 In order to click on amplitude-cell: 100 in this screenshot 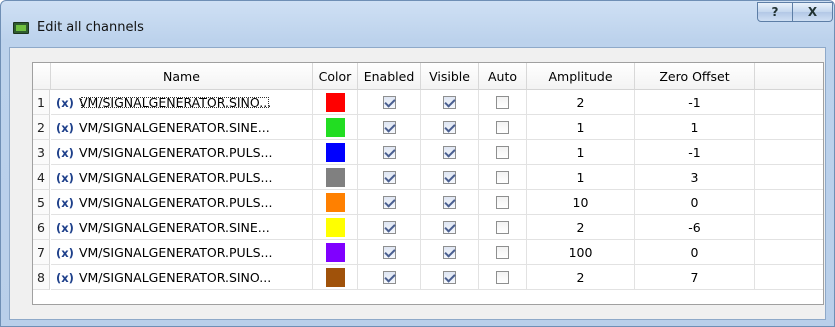, I will do `click(581, 252)`.